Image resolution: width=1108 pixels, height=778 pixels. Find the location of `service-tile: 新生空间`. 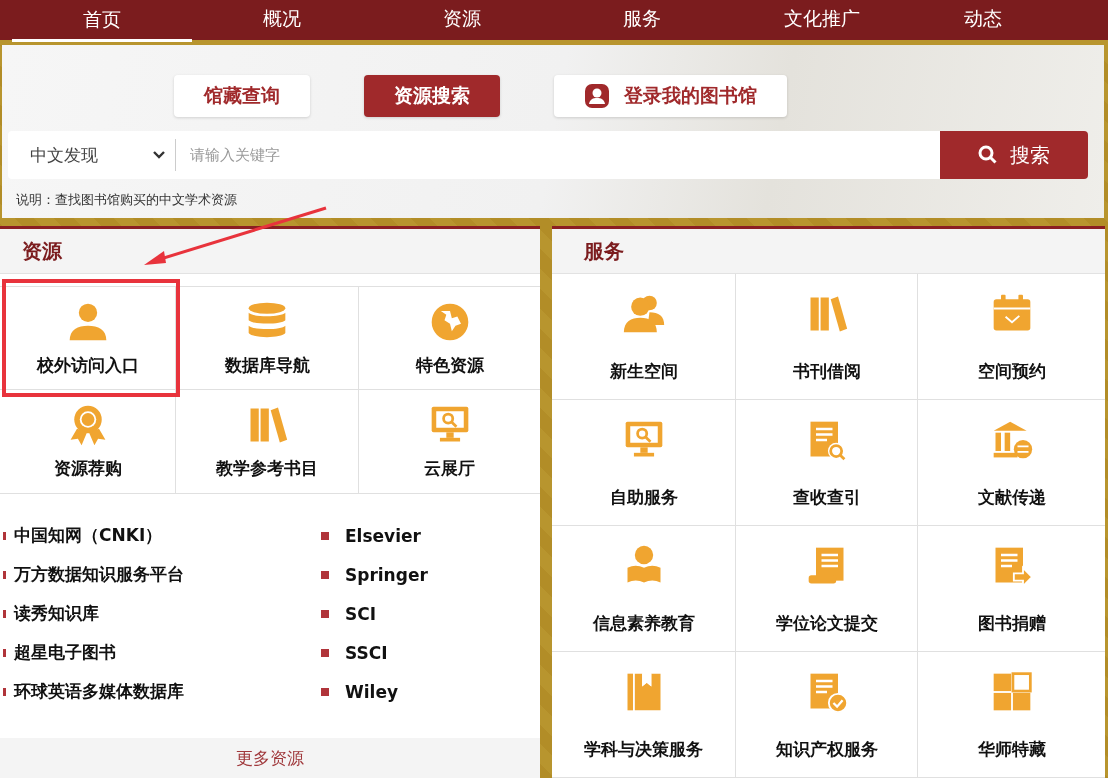

service-tile: 新生空间 is located at coordinates (644, 337).